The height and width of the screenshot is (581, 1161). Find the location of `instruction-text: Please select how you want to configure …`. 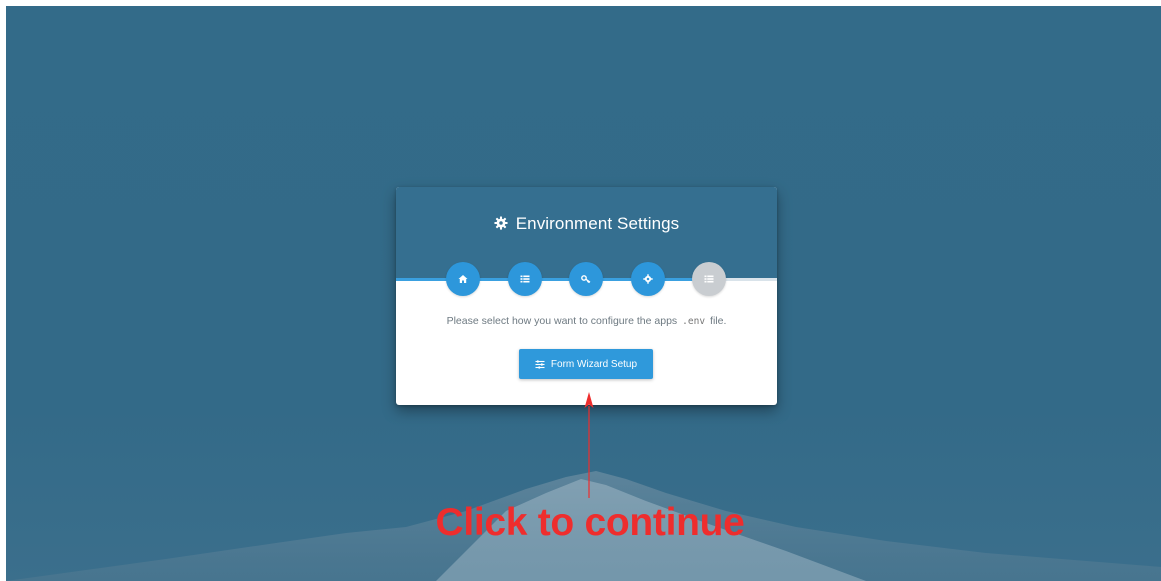

instruction-text: Please select how you want to configure … is located at coordinates (586, 321).